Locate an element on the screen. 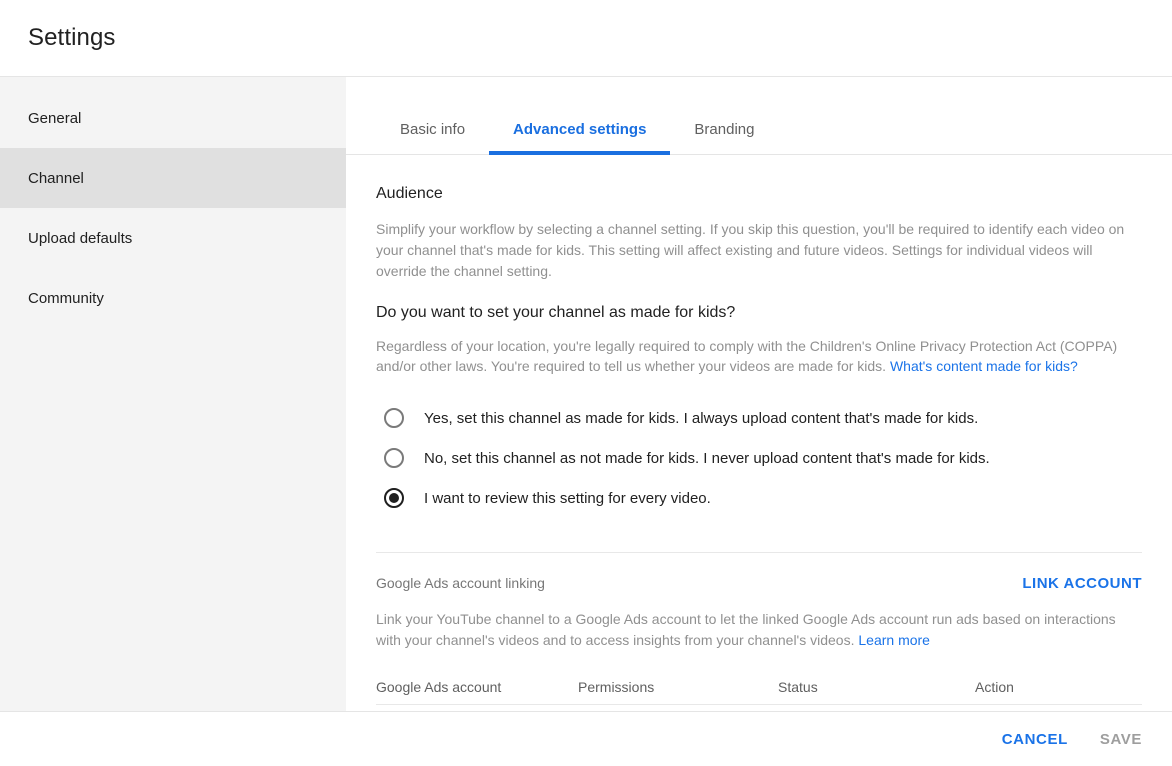 The image size is (1172, 766). sidebar-item-upload-defaults: Upload defaults is located at coordinates (173, 238).